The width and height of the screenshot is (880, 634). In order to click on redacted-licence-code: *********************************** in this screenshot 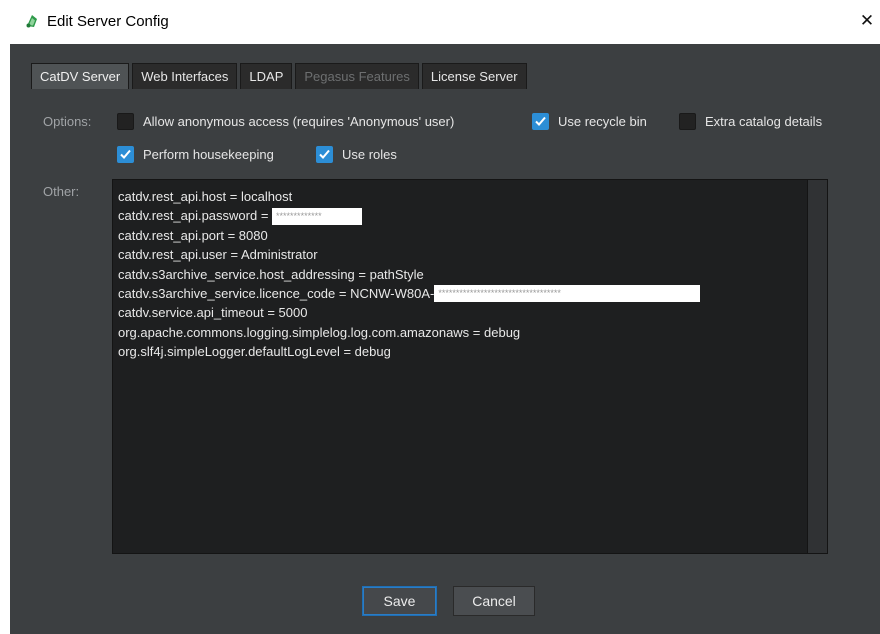, I will do `click(567, 294)`.